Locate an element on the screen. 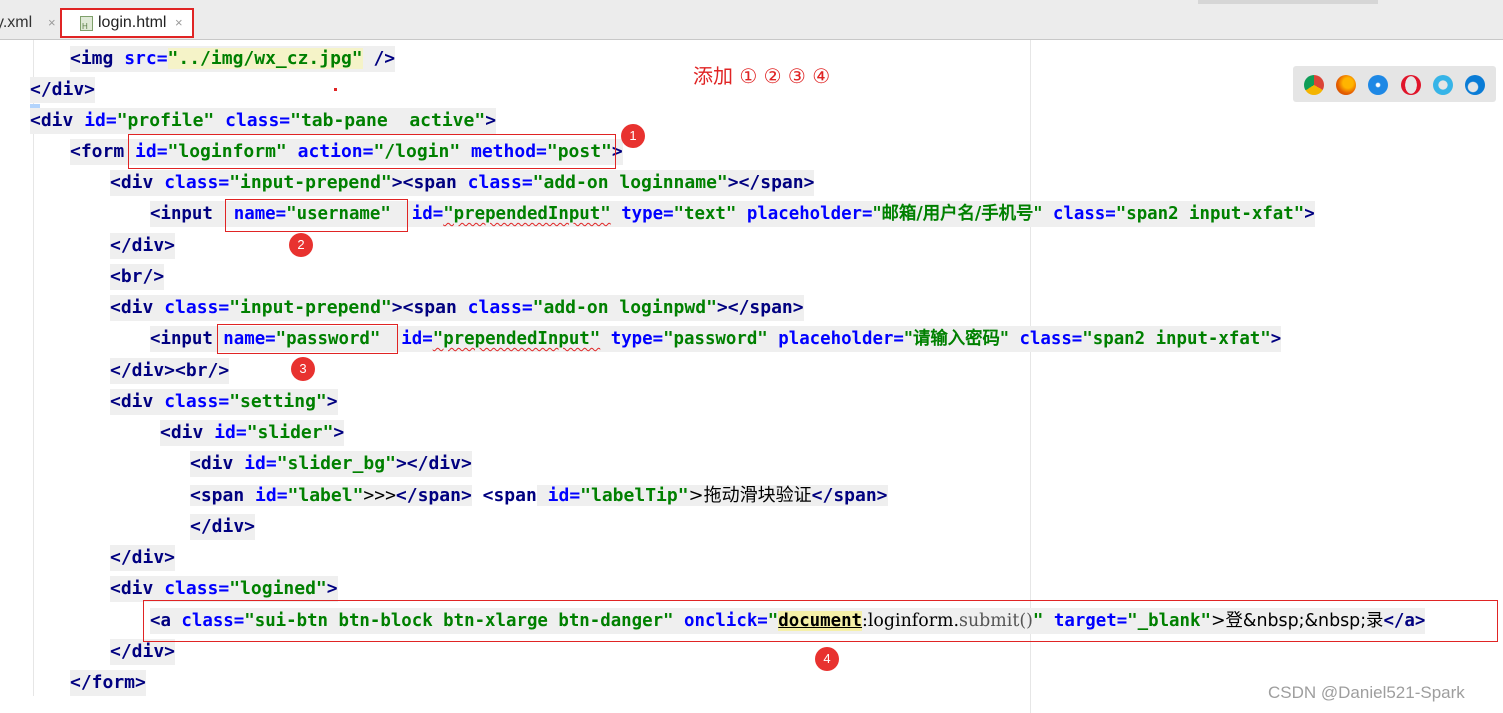  badge-3: 3 is located at coordinates (303, 369).